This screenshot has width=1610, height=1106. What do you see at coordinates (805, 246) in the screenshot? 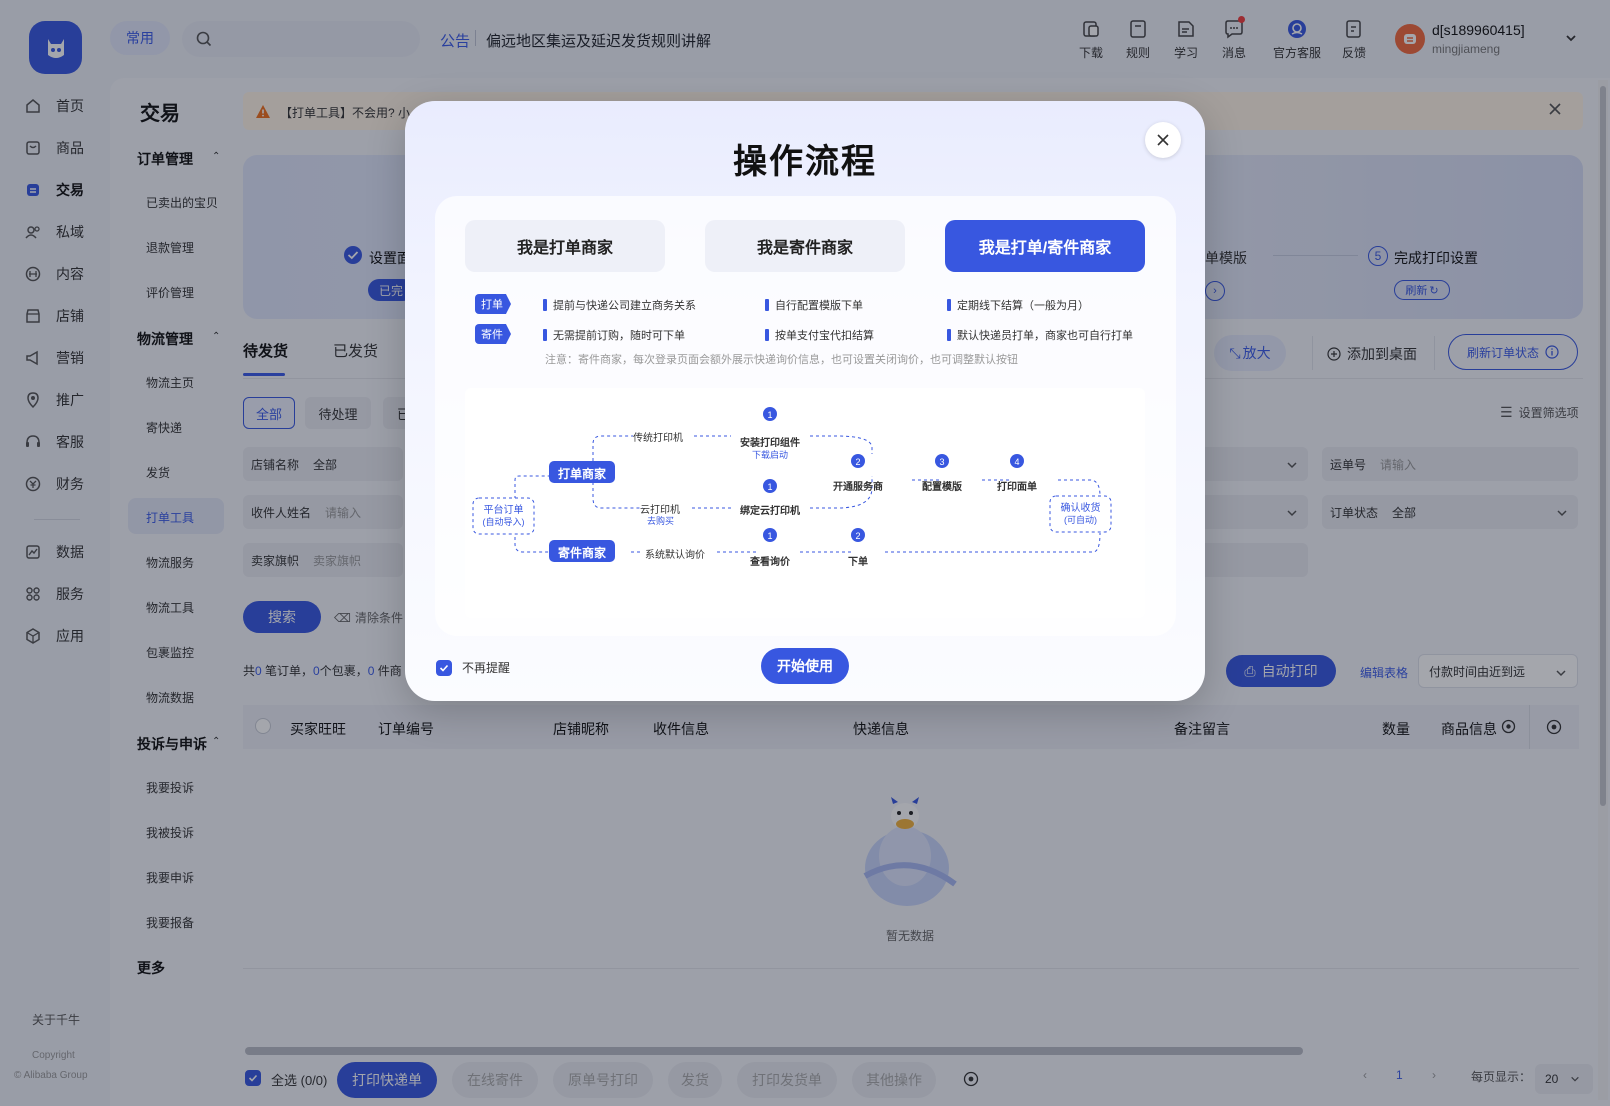
I see `tab-send-merchant: 我是寄件商家` at bounding box center [805, 246].